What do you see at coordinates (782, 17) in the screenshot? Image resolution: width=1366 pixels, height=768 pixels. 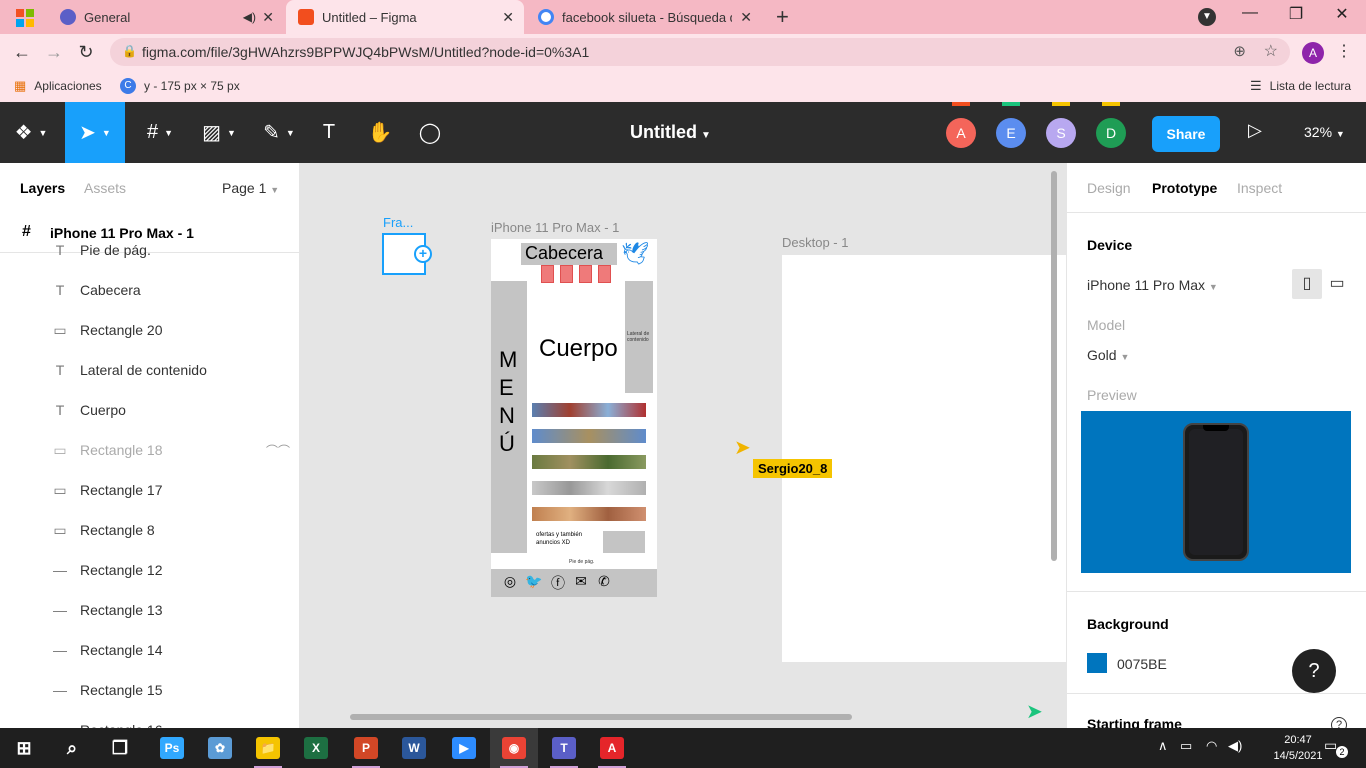 I see `new-tab-button: +` at bounding box center [782, 17].